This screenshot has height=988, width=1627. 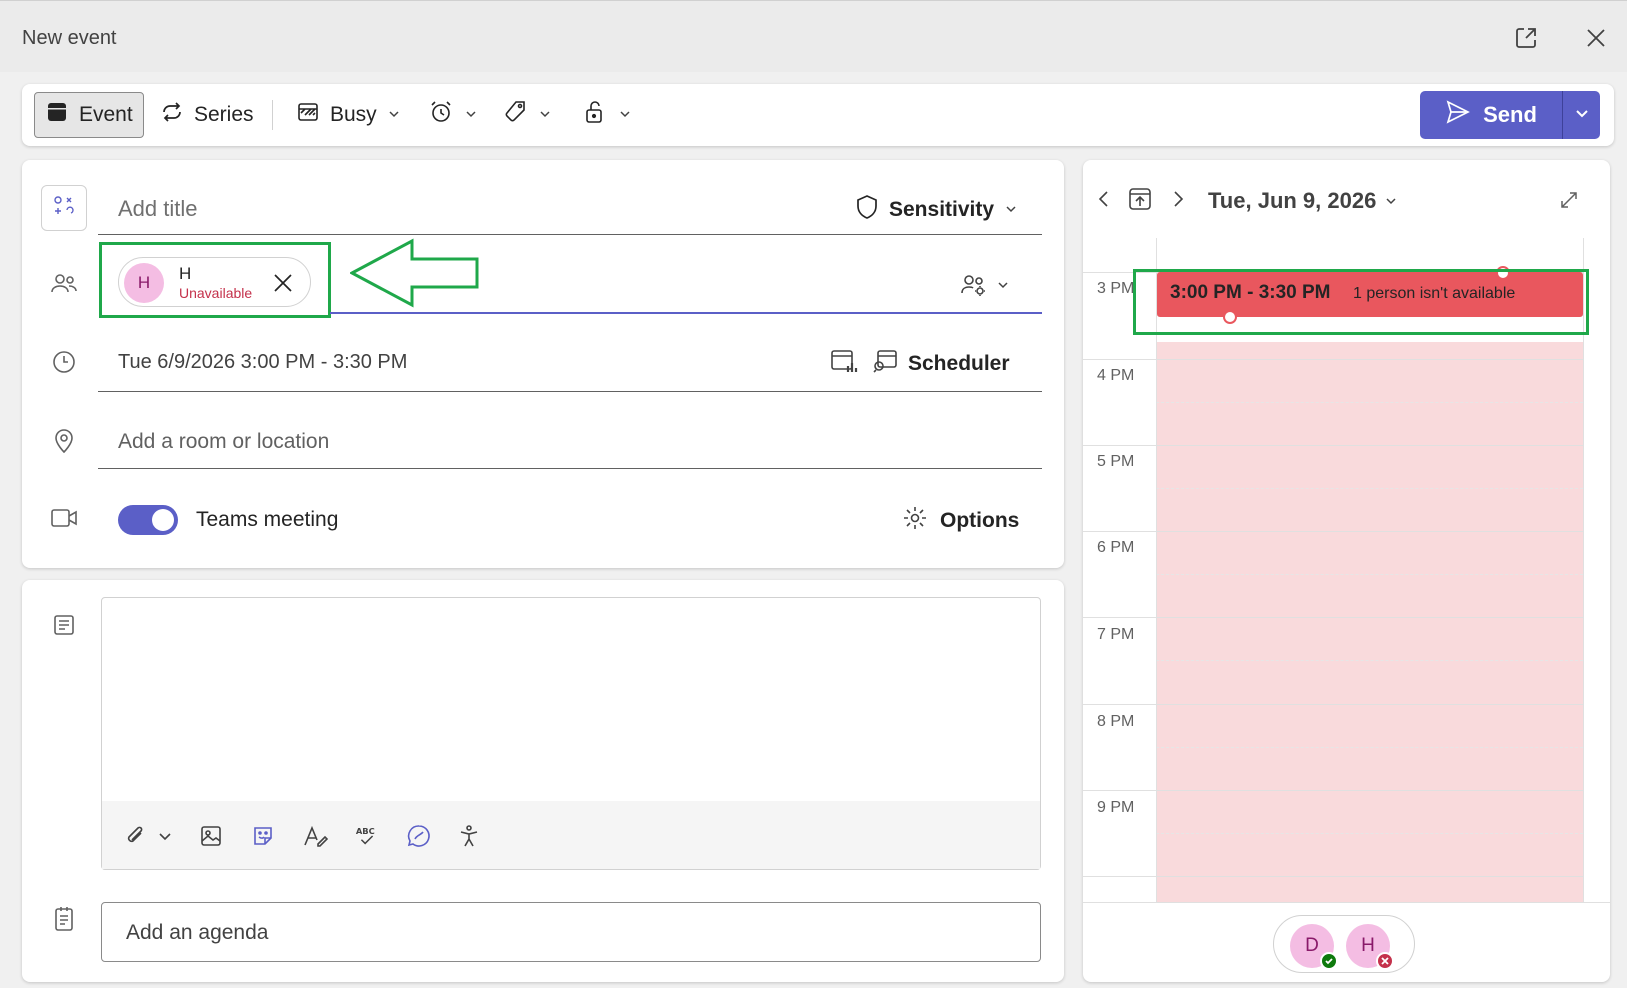 I want to click on calendar-date-picker: Tue, Jun 9, 2026, so click(x=1303, y=201).